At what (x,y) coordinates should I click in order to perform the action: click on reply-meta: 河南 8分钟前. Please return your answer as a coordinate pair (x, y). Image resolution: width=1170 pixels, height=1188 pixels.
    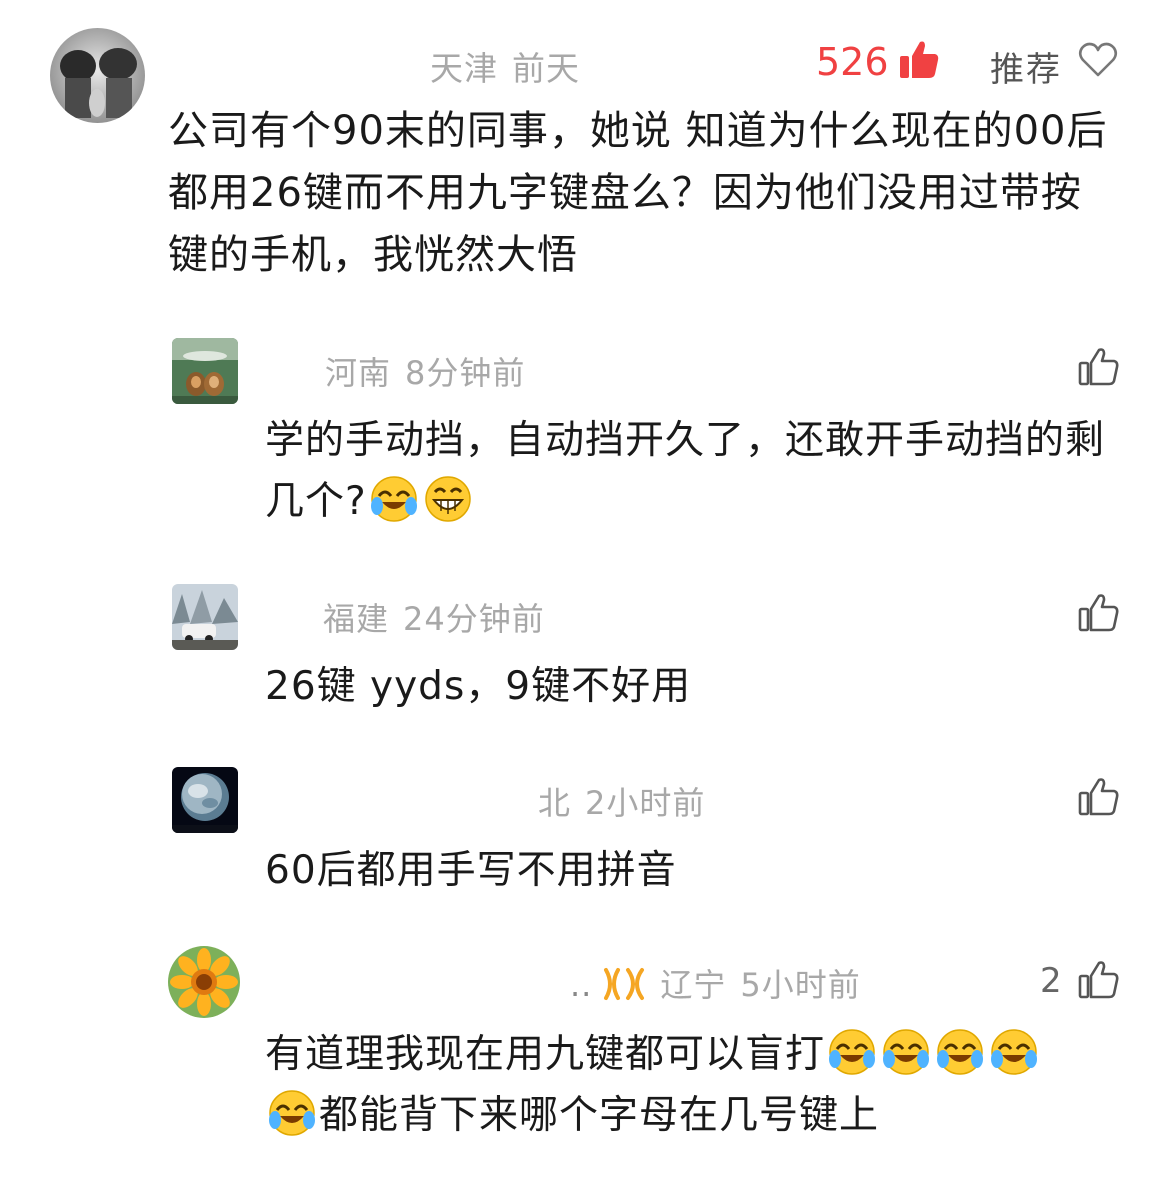
    Looking at the image, I should click on (425, 371).